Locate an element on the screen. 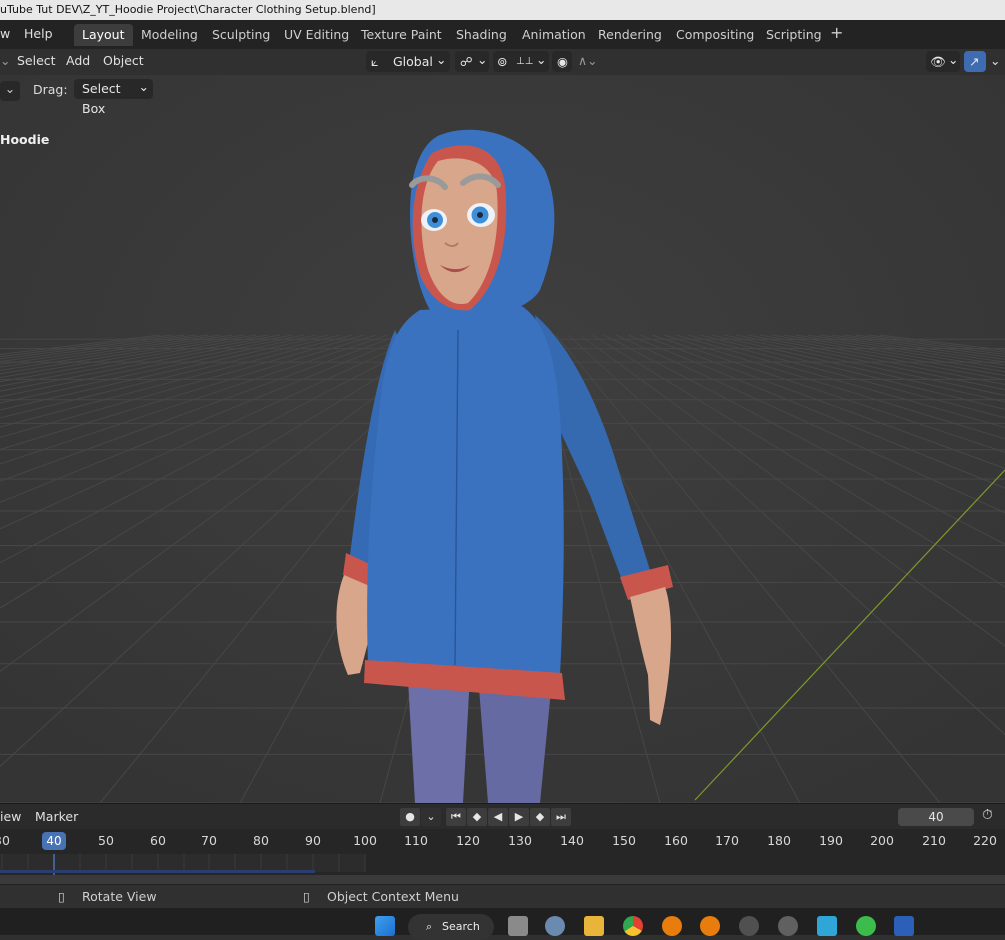 The image size is (1005, 940). drag-select-dropdown: Select Box ⌄ is located at coordinates (113, 97).